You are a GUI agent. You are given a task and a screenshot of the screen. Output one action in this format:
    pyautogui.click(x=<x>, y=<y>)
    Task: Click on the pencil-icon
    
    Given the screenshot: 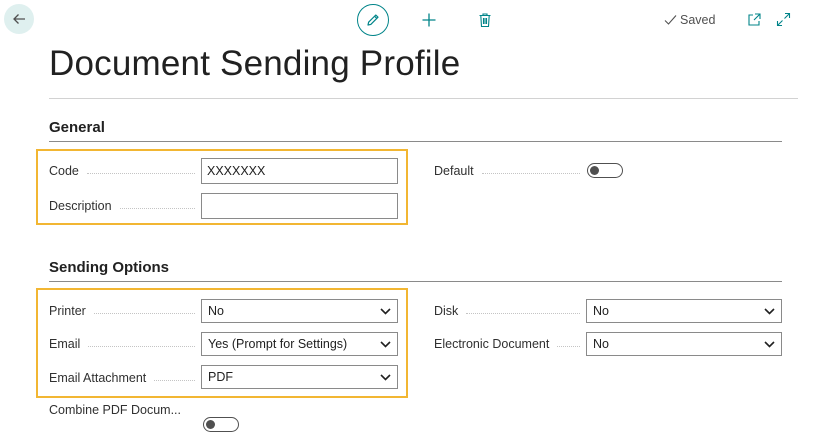 What is the action you would take?
    pyautogui.click(x=373, y=20)
    